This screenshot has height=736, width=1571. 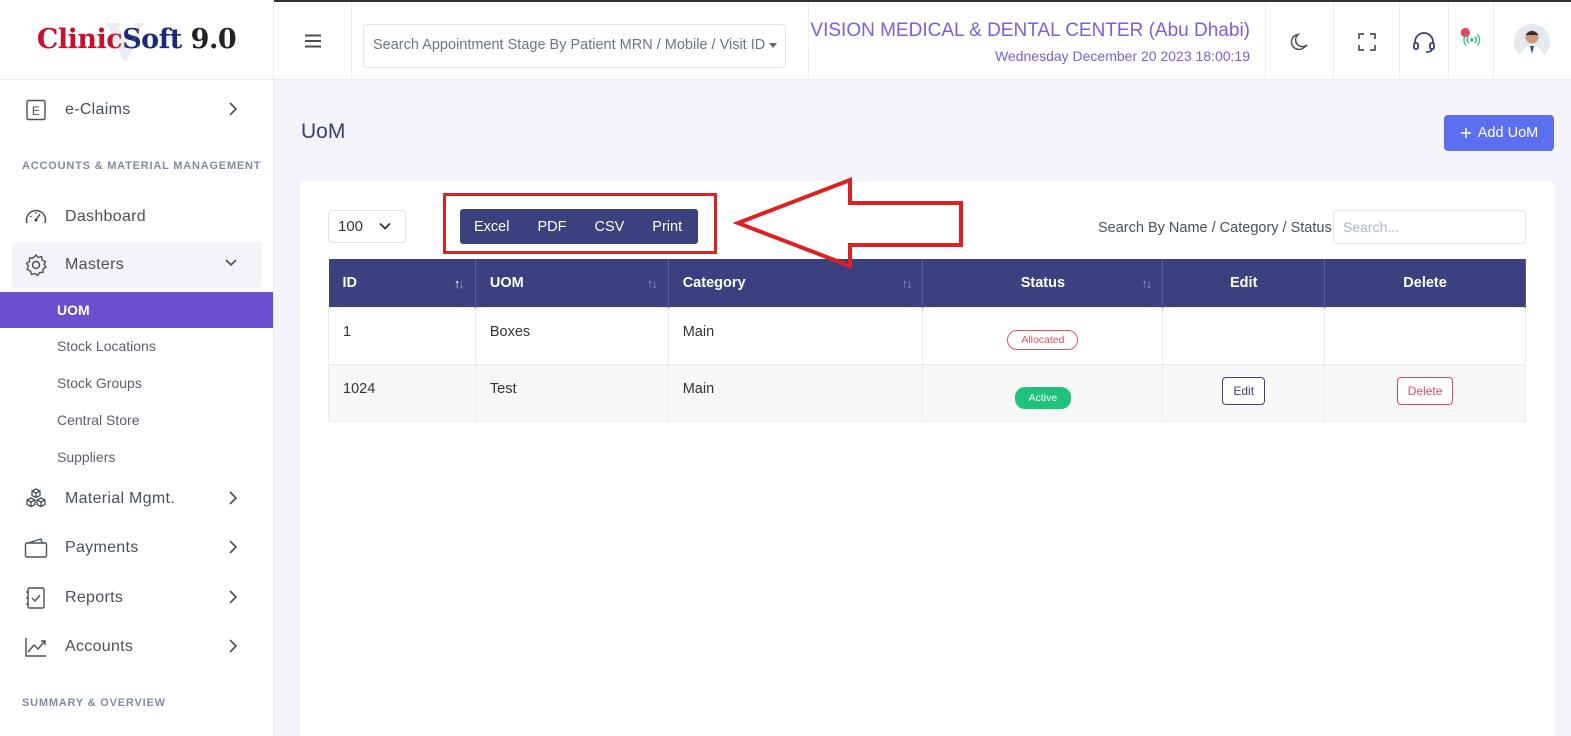 I want to click on plus-icon, so click(x=1465, y=133).